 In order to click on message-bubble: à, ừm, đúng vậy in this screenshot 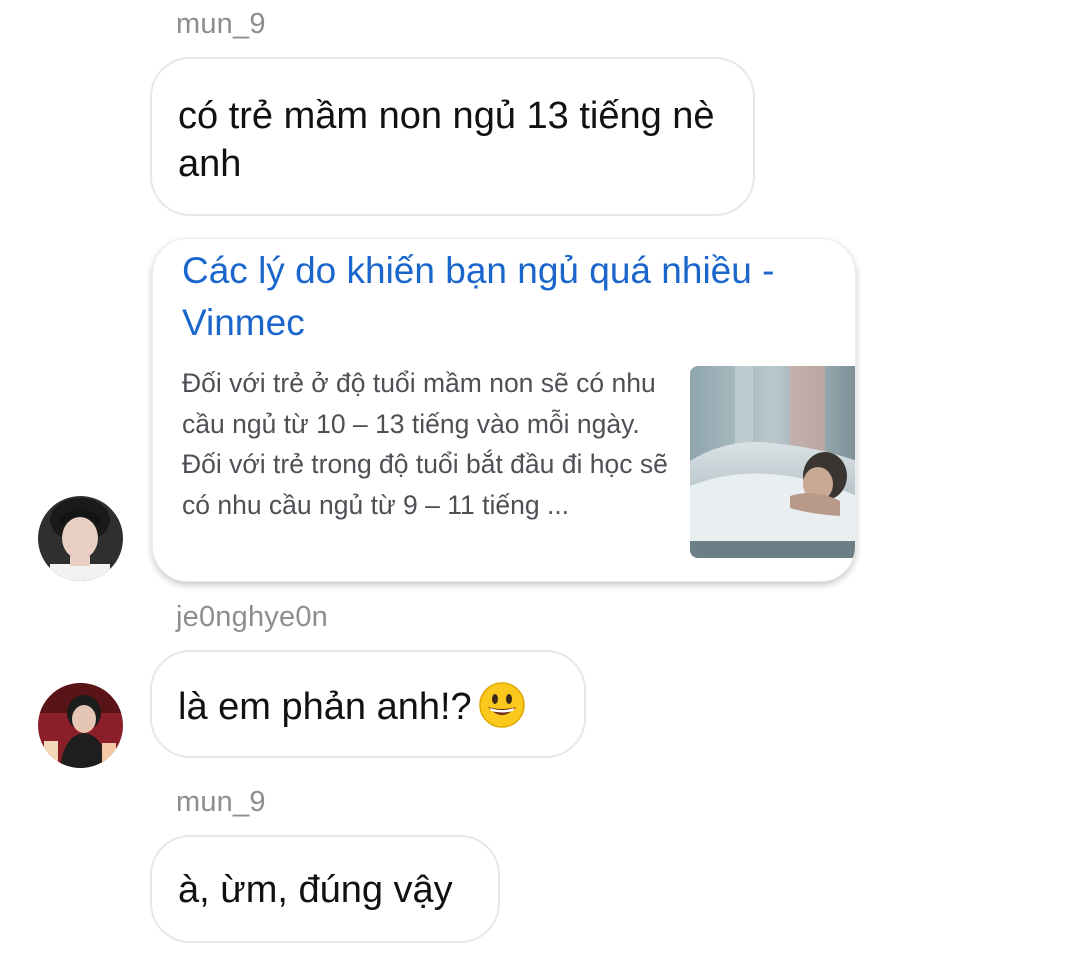, I will do `click(325, 889)`.